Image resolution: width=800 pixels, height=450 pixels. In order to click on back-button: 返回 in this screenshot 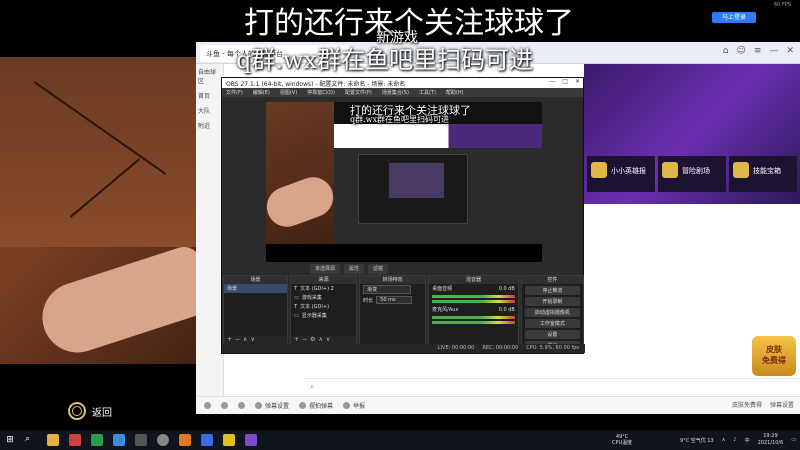, I will do `click(90, 411)`.